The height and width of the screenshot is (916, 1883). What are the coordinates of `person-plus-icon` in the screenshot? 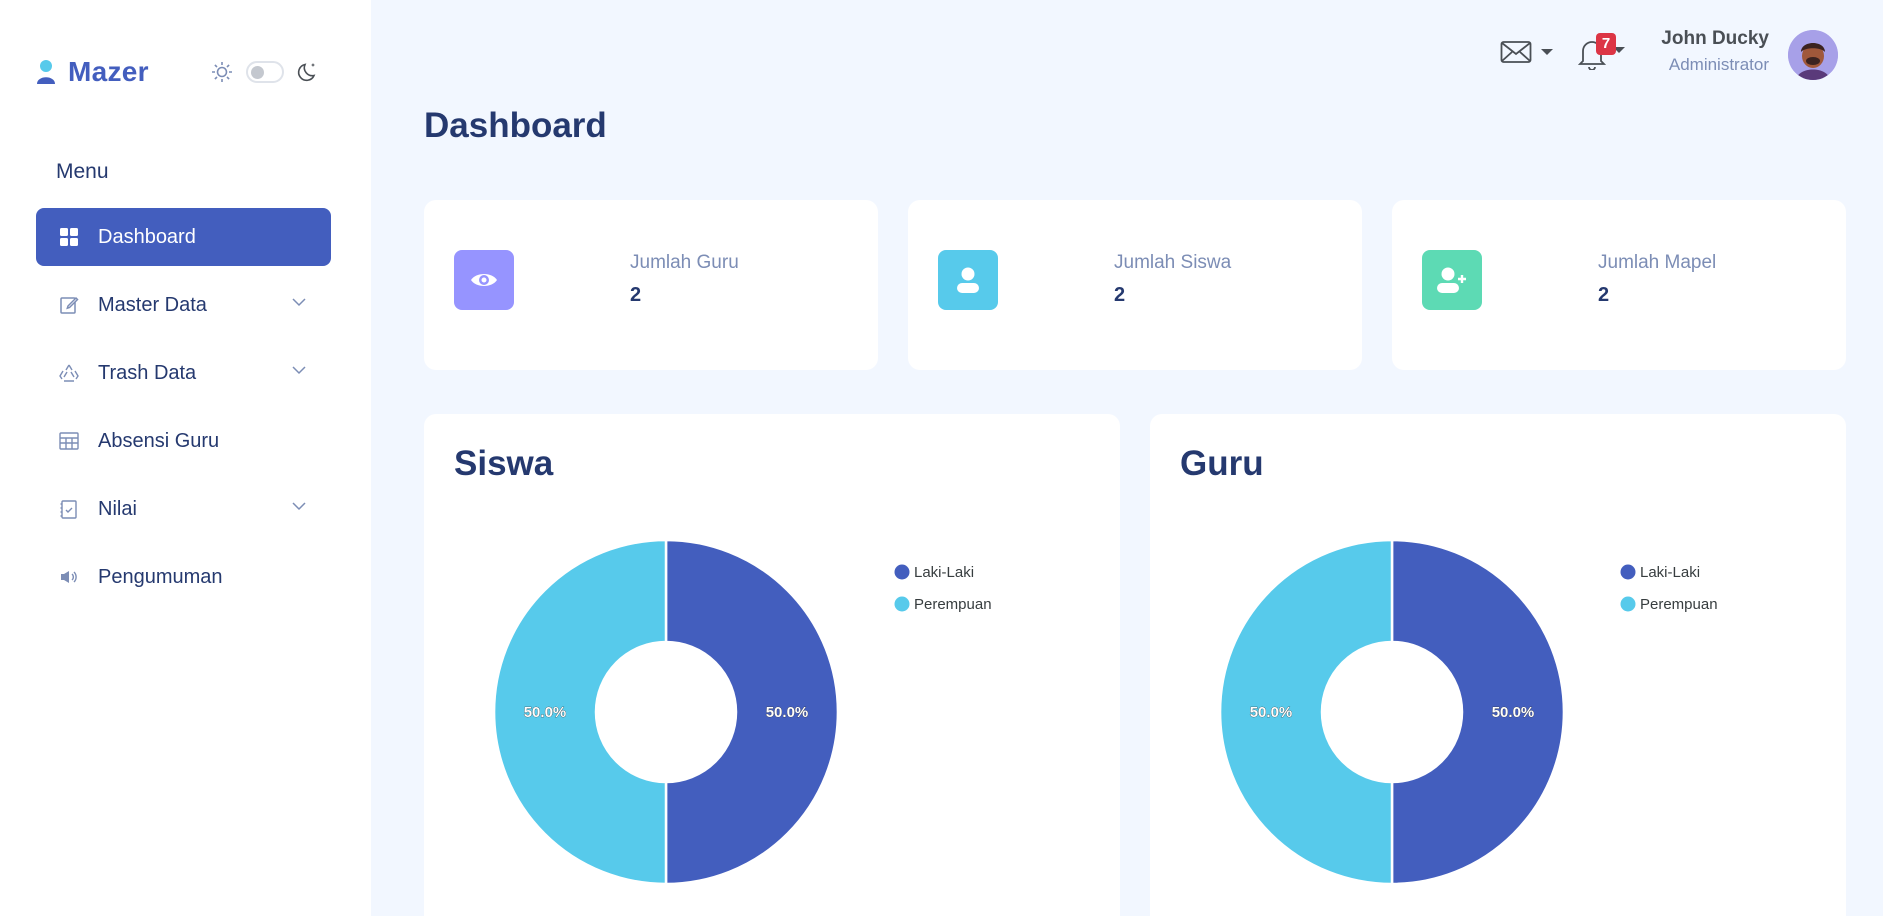 It's located at (1452, 280).